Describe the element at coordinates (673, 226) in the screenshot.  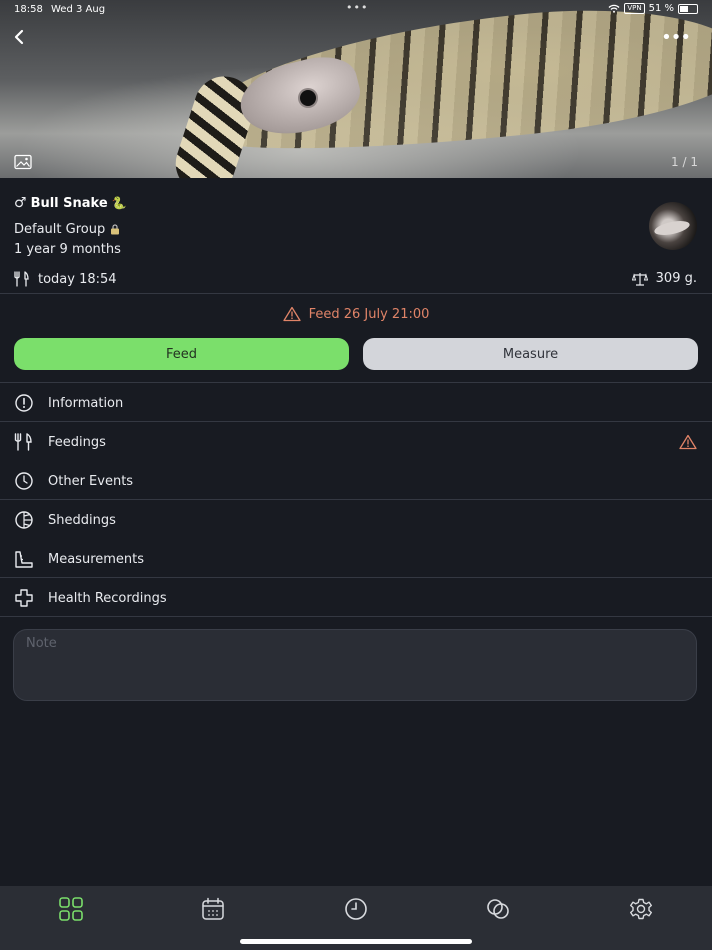
I see `pet-avatar` at that location.